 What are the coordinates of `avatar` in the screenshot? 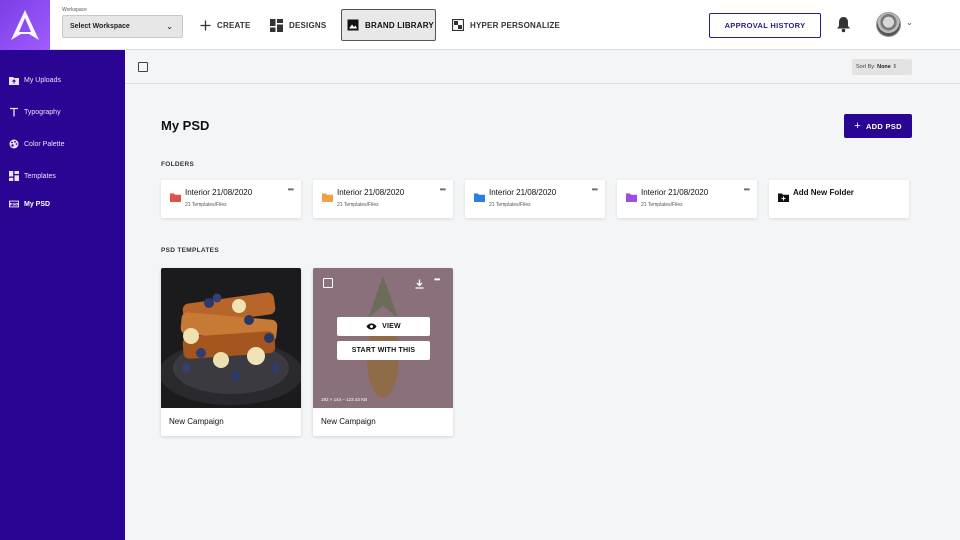 It's located at (888, 24).